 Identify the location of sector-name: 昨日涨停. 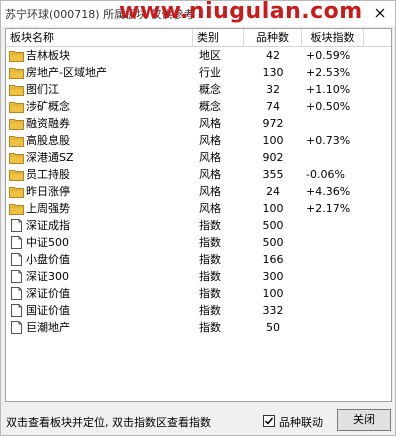
(48, 191).